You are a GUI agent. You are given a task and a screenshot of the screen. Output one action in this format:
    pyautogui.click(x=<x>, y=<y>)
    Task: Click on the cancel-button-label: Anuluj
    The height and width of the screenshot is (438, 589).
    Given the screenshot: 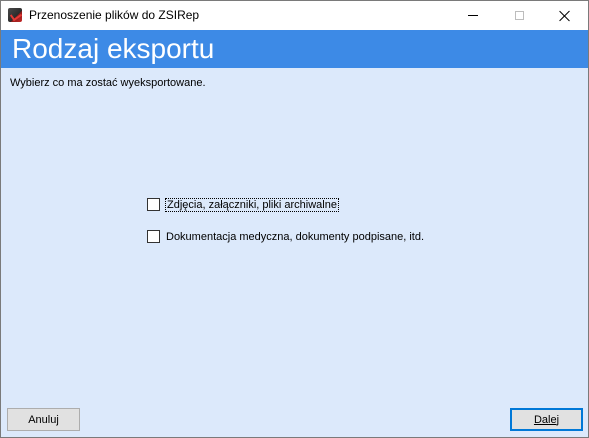 What is the action you would take?
    pyautogui.click(x=43, y=419)
    